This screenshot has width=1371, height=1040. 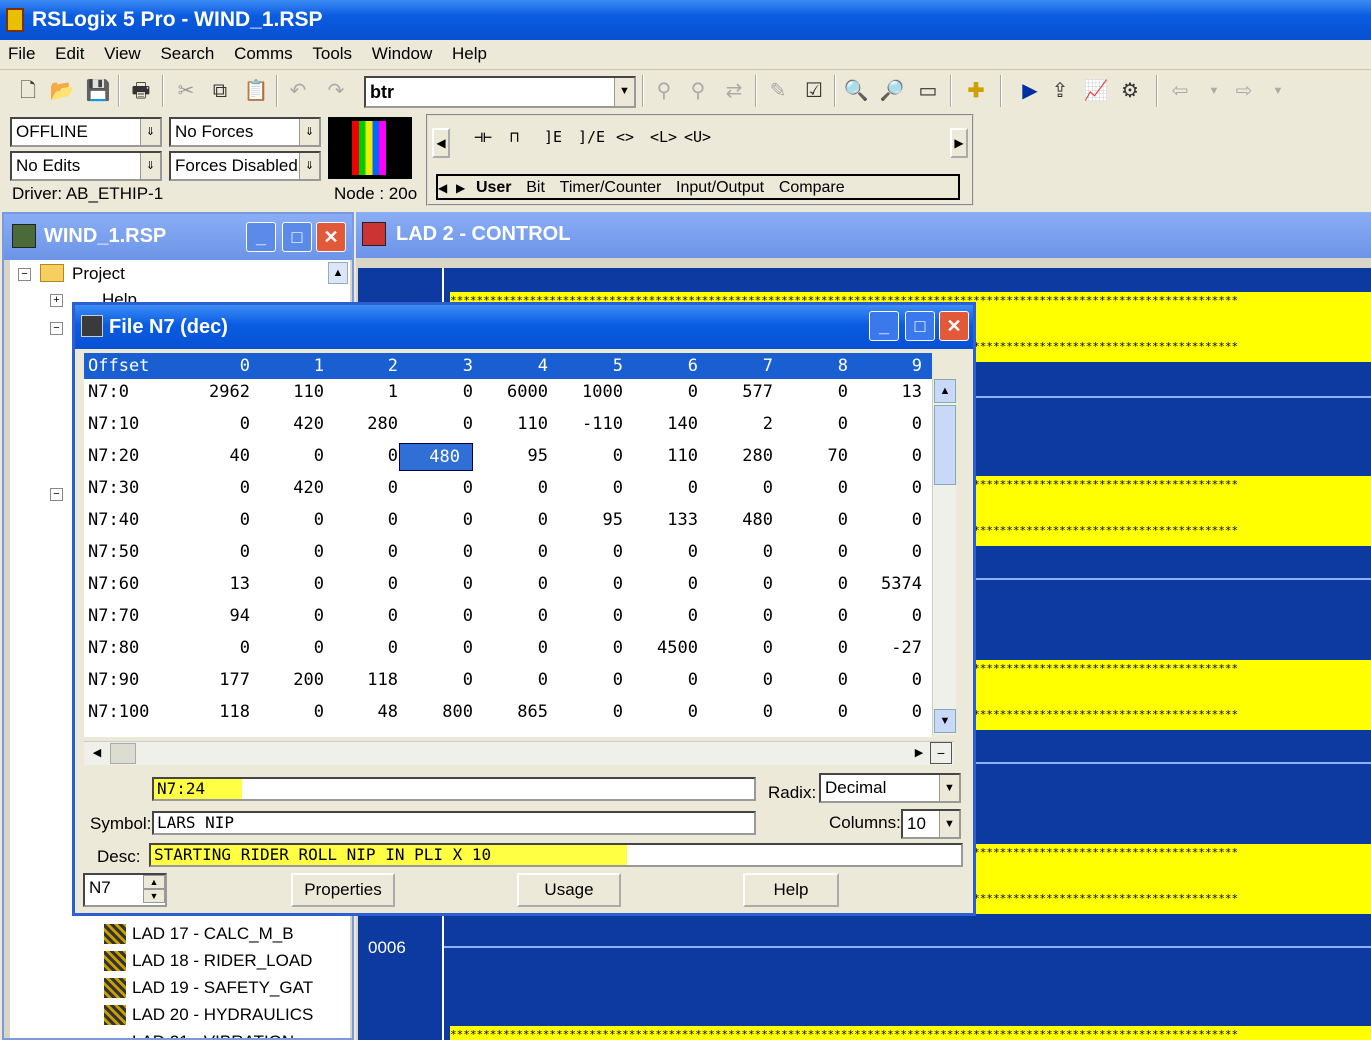 I want to click on menu-file: File, so click(x=21, y=53).